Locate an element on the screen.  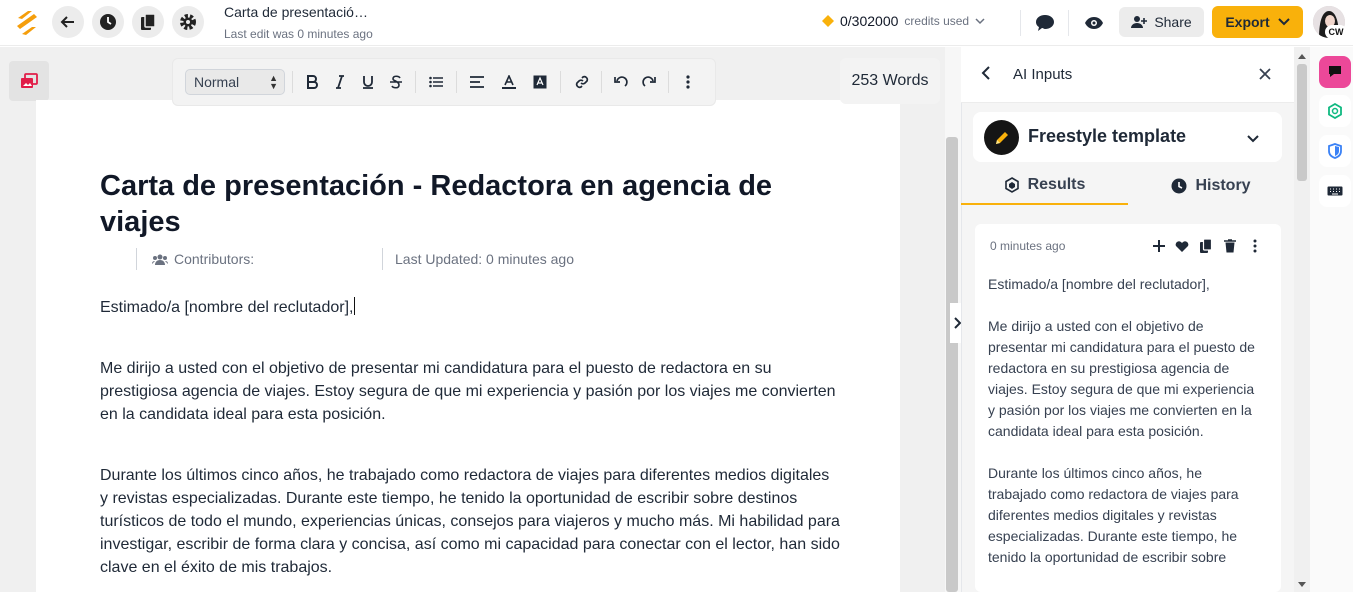
arrow-left-icon is located at coordinates (67, 22).